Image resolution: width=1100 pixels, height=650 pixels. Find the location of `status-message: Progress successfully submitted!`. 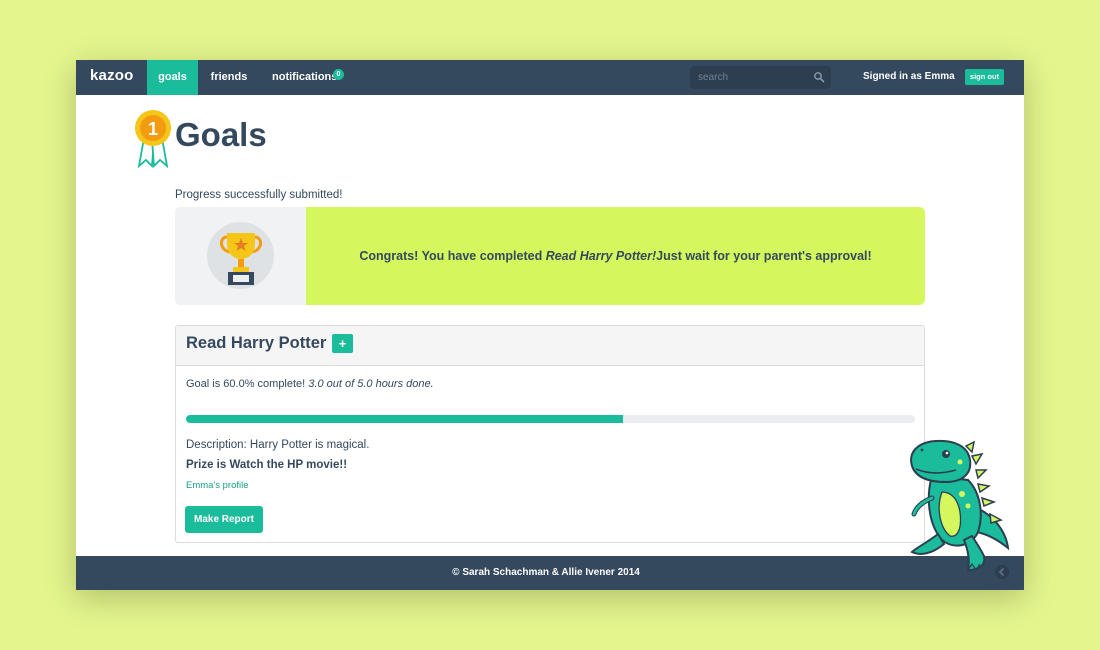

status-message: Progress successfully submitted! is located at coordinates (259, 195).